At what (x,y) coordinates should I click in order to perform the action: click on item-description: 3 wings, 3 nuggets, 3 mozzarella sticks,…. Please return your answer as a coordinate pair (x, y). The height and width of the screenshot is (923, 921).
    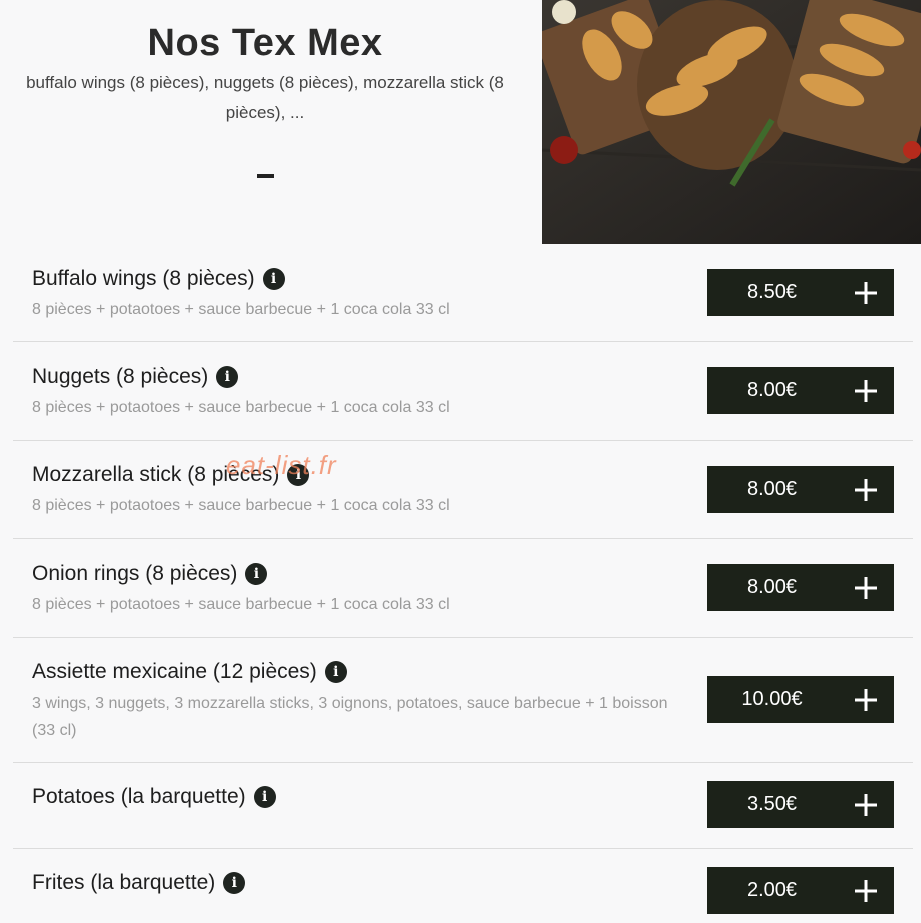
    Looking at the image, I should click on (350, 717).